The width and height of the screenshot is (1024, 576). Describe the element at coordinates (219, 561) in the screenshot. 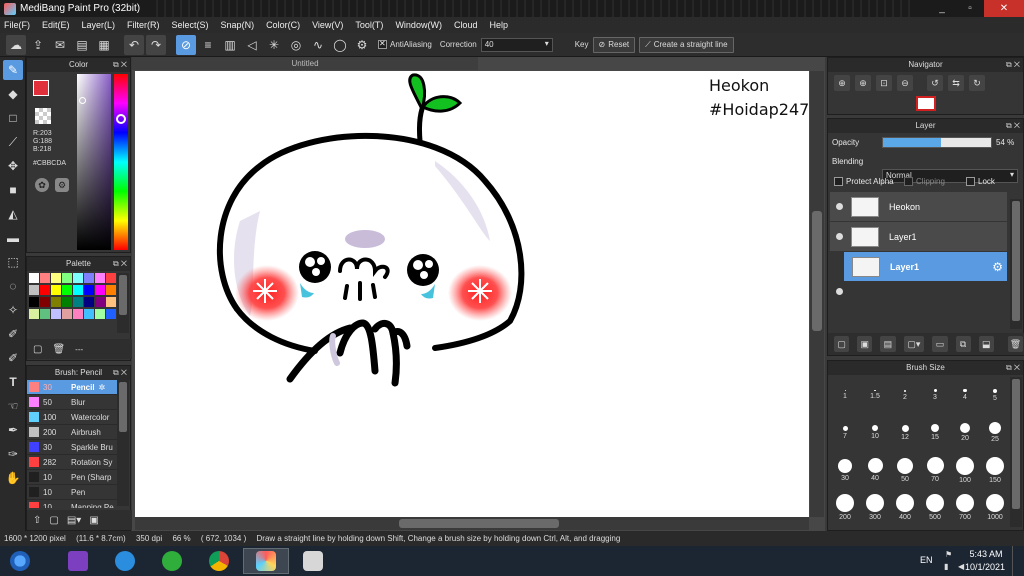

I see `taskbar-chrome` at that location.